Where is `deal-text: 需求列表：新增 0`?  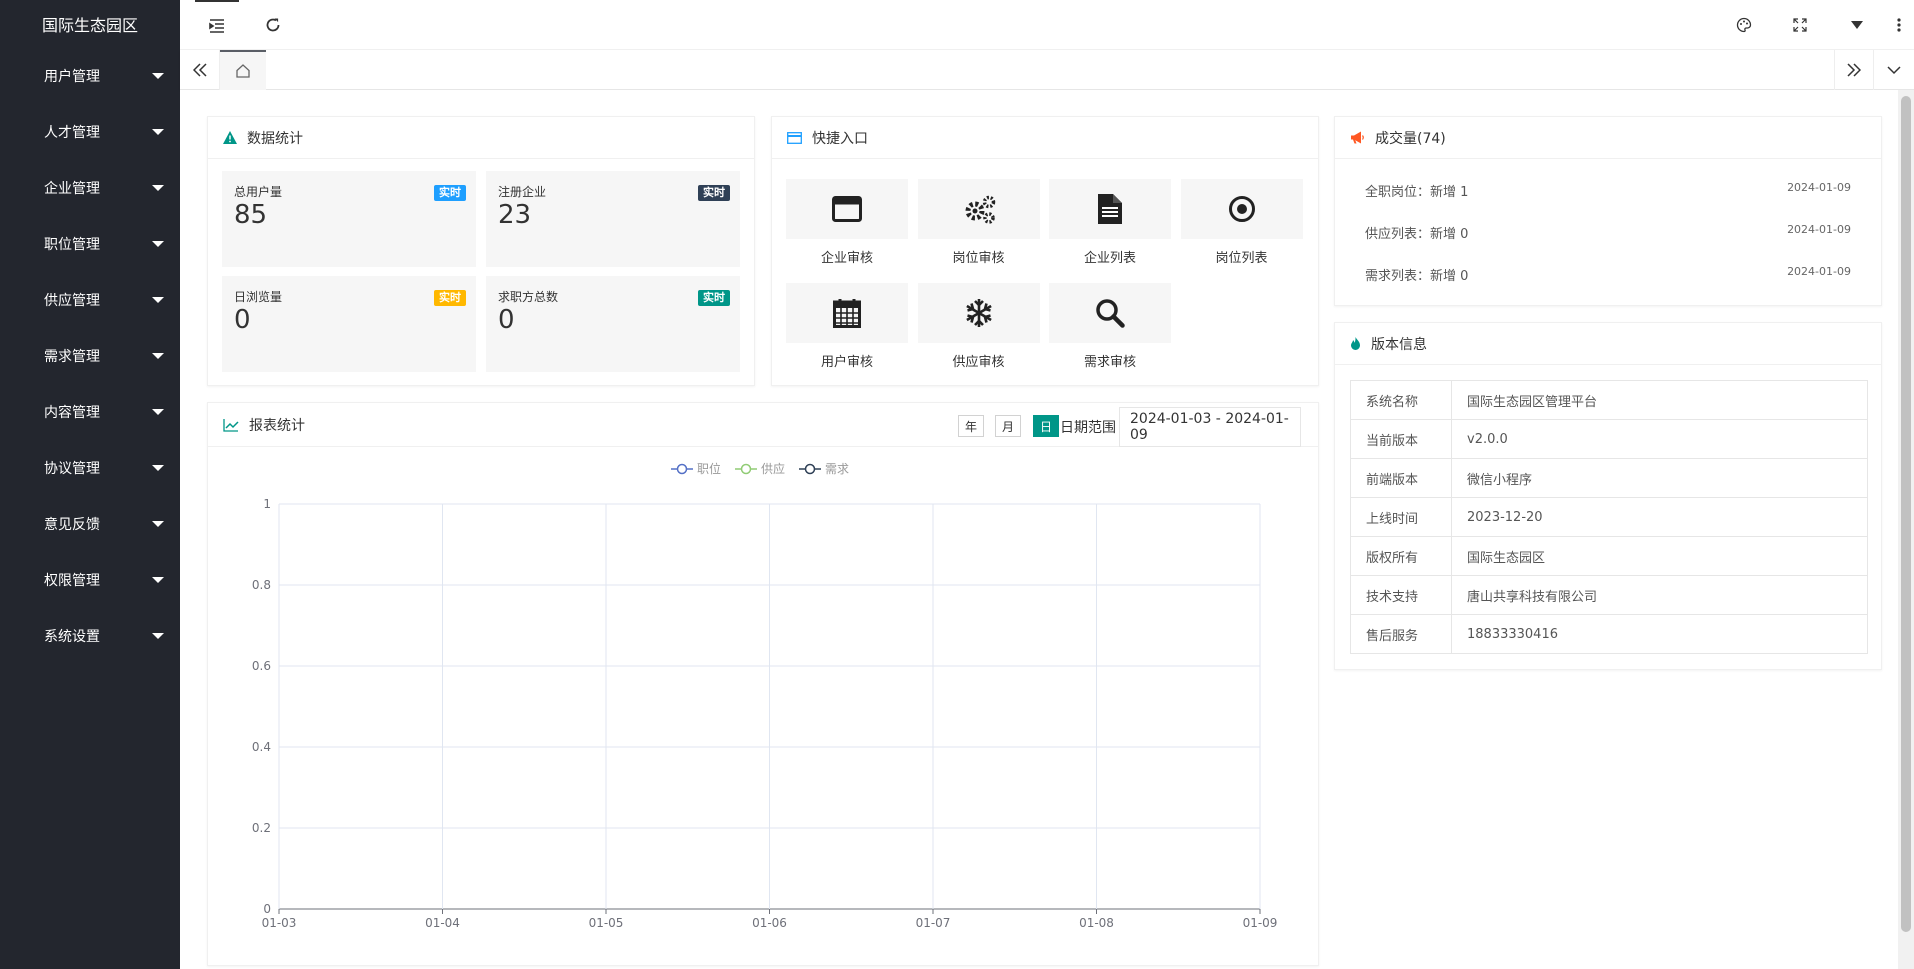 deal-text: 需求列表：新增 0 is located at coordinates (1417, 276).